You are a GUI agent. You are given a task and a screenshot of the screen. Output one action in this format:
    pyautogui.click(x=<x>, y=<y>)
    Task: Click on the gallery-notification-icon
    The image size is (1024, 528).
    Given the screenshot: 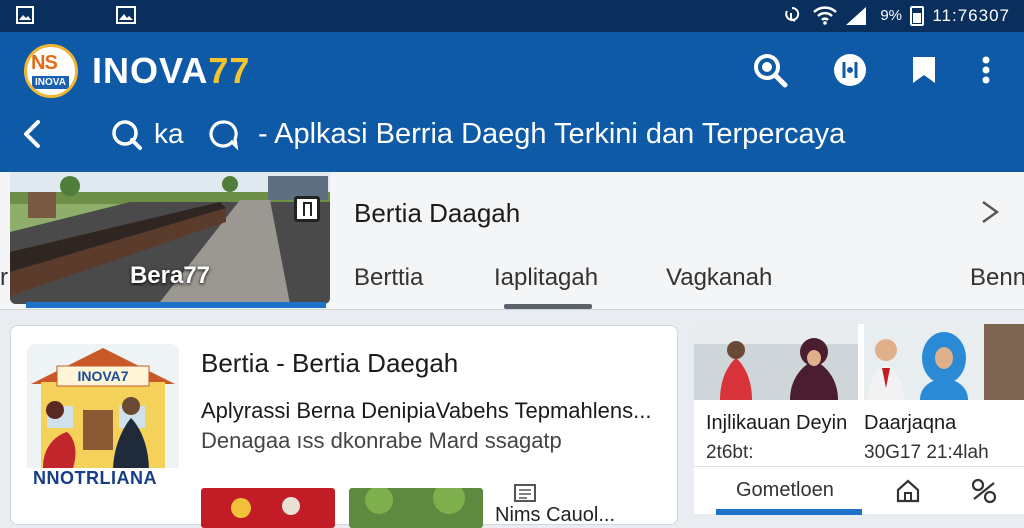 What is the action you would take?
    pyautogui.click(x=126, y=15)
    